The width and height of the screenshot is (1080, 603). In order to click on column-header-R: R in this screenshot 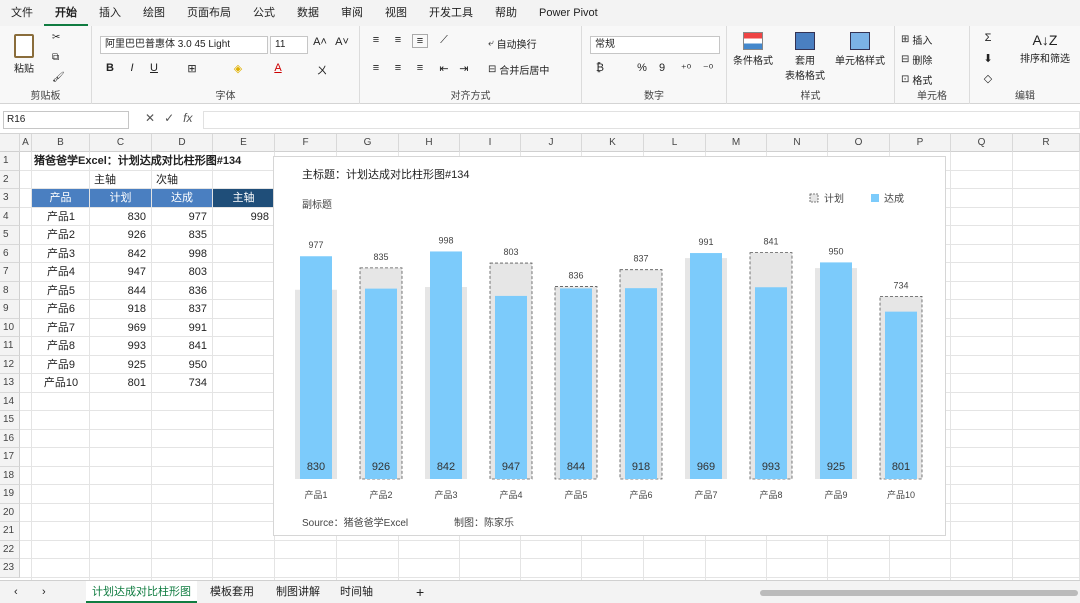, I will do `click(1046, 143)`.